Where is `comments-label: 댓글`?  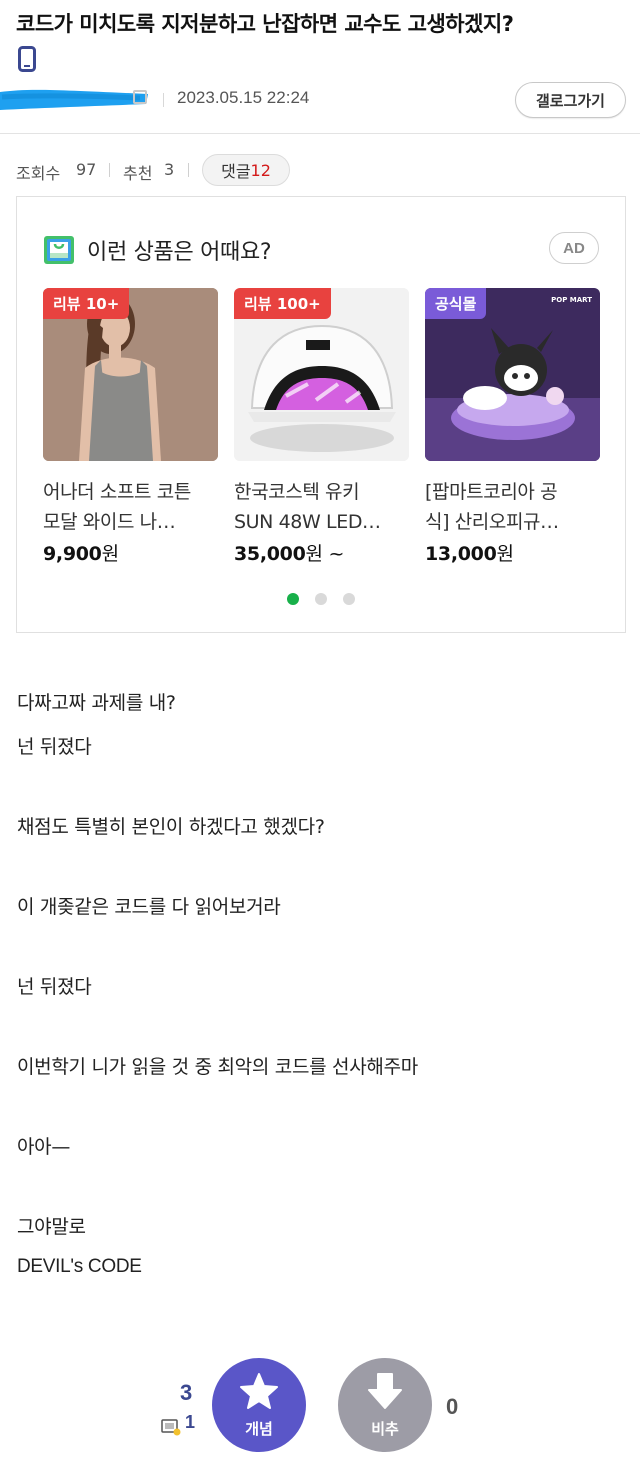
comments-label: 댓글 is located at coordinates (236, 171).